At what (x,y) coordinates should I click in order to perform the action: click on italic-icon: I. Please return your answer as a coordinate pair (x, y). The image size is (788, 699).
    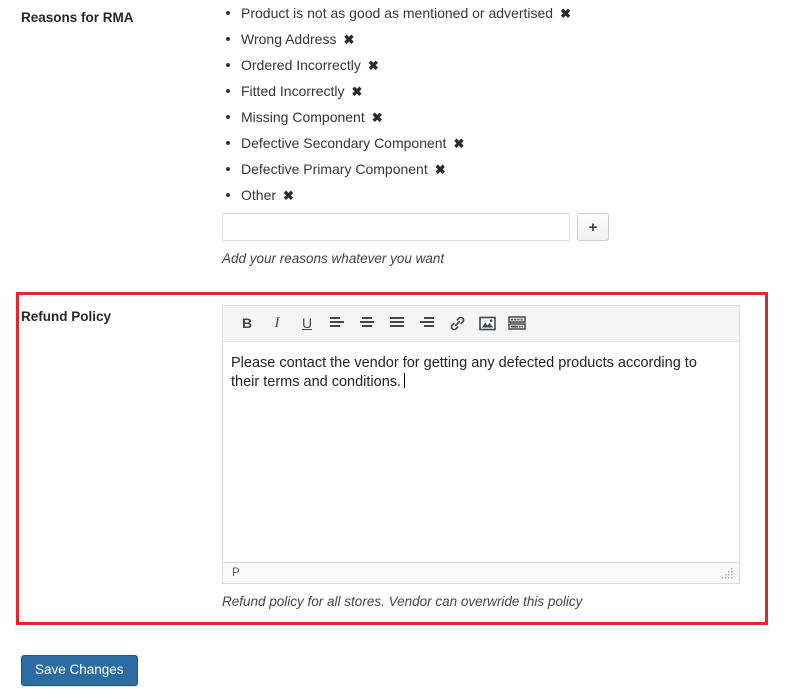
    Looking at the image, I should click on (277, 323).